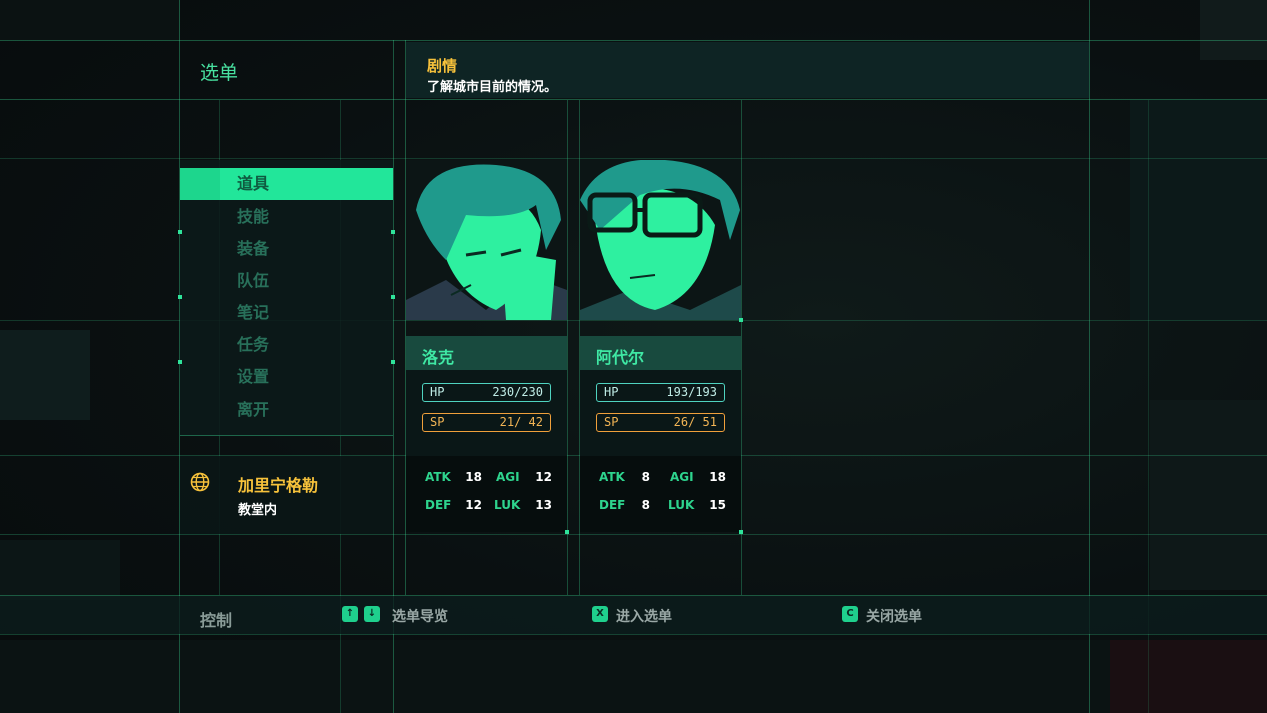 The height and width of the screenshot is (713, 1267). What do you see at coordinates (644, 617) in the screenshot?
I see `hint-enter-text: 进入选单` at bounding box center [644, 617].